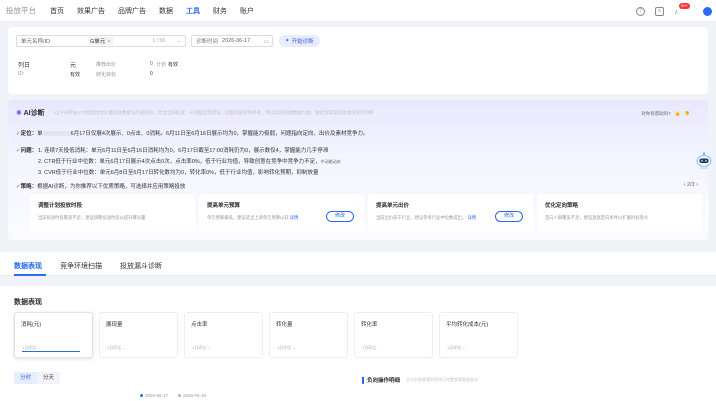 This screenshot has height=401, width=716. What do you see at coordinates (132, 11) in the screenshot?
I see `nav-brand-ads: 品牌广告` at bounding box center [132, 11].